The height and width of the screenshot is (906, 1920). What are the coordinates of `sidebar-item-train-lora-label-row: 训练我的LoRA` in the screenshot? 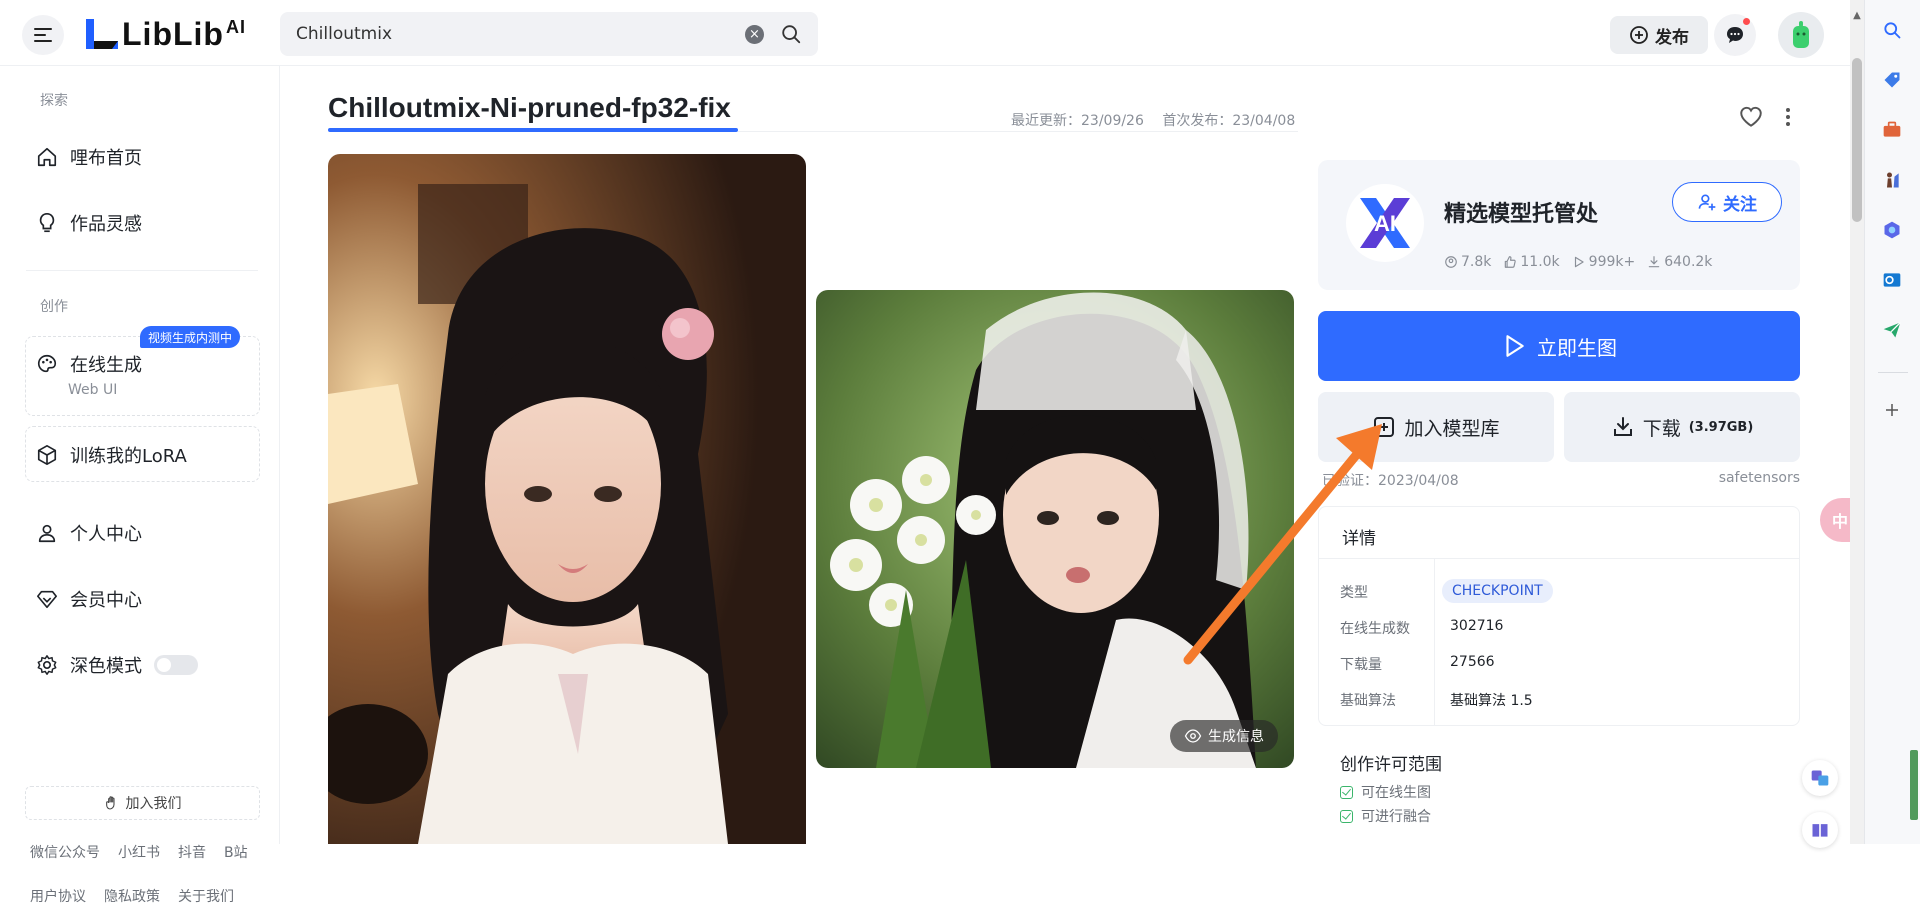 It's located at (111, 455).